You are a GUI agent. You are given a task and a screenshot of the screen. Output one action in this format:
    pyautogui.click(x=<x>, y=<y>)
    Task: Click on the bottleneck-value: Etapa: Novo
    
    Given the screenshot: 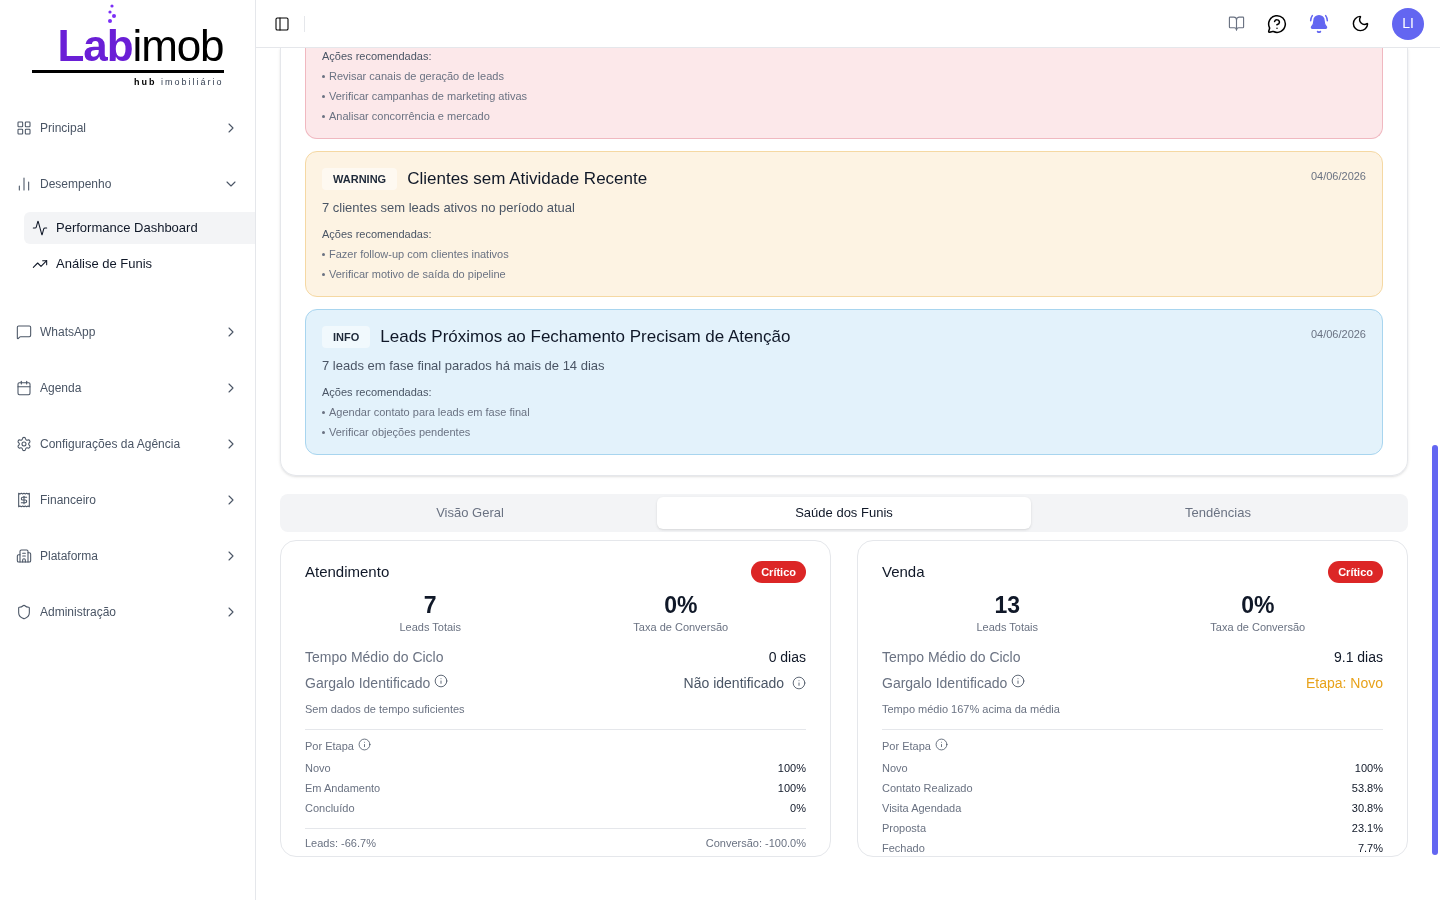 What is the action you would take?
    pyautogui.click(x=1344, y=683)
    